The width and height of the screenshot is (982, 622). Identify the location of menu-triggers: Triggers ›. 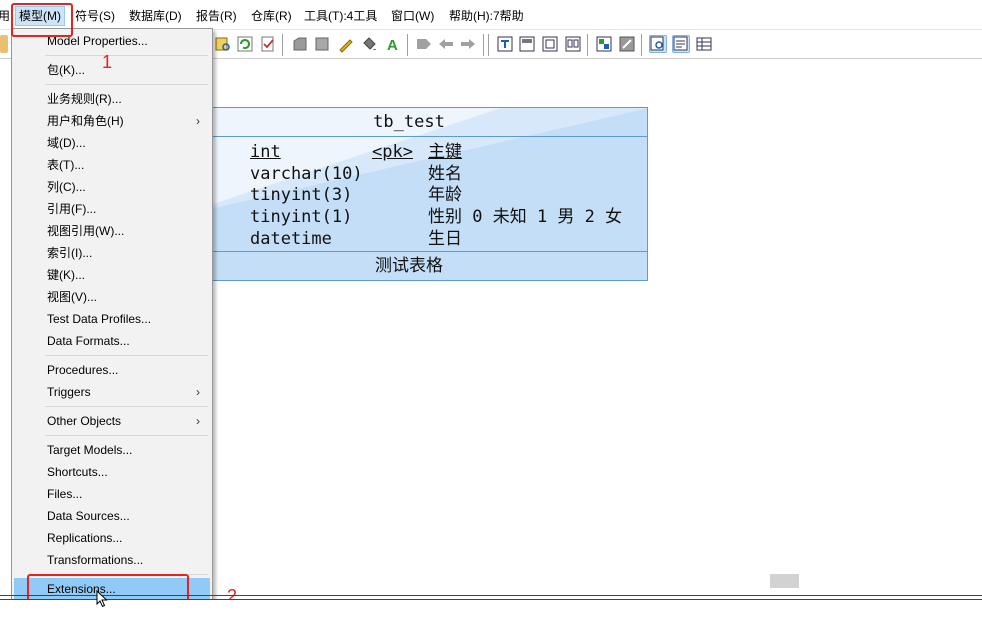
(112, 392).